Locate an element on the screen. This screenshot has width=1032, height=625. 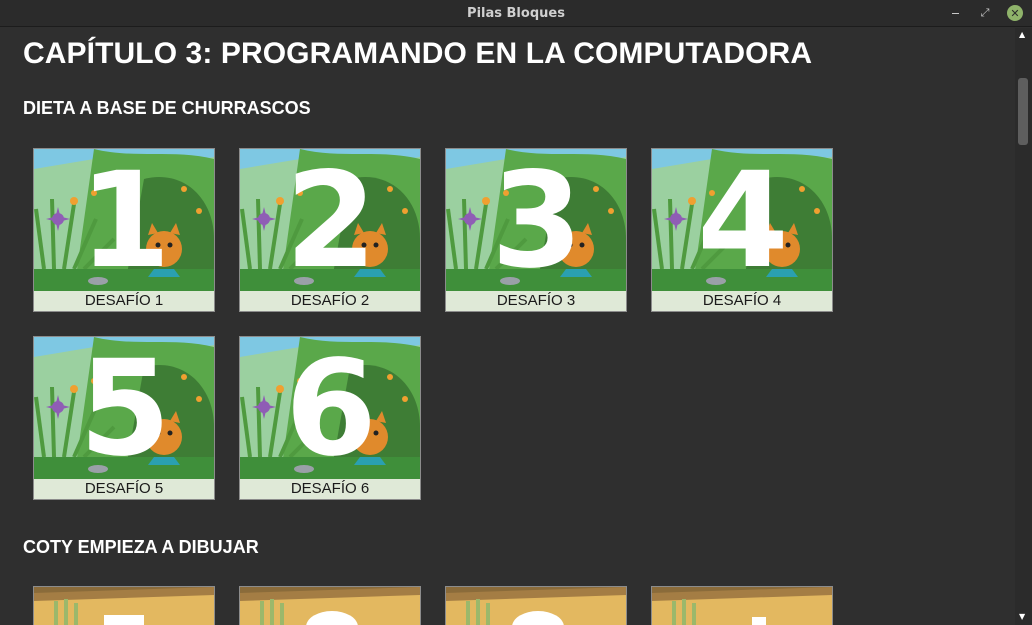
challenge-card-3: 3 DESAFÍO 3 is located at coordinates (536, 230).